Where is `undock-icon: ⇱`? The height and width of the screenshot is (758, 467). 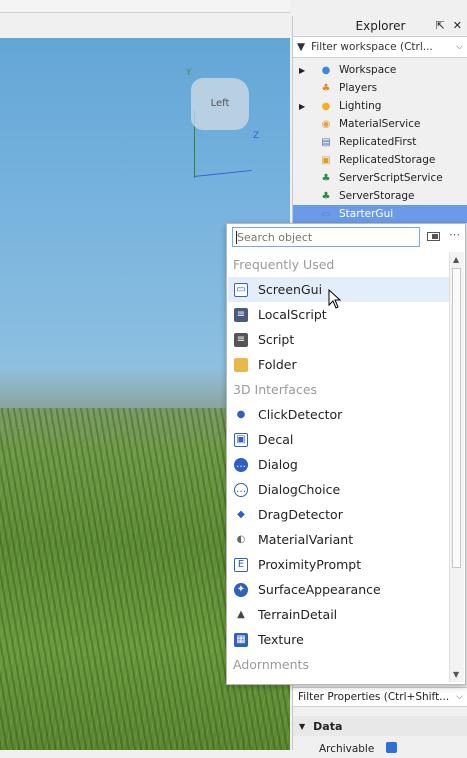 undock-icon: ⇱ is located at coordinates (440, 25).